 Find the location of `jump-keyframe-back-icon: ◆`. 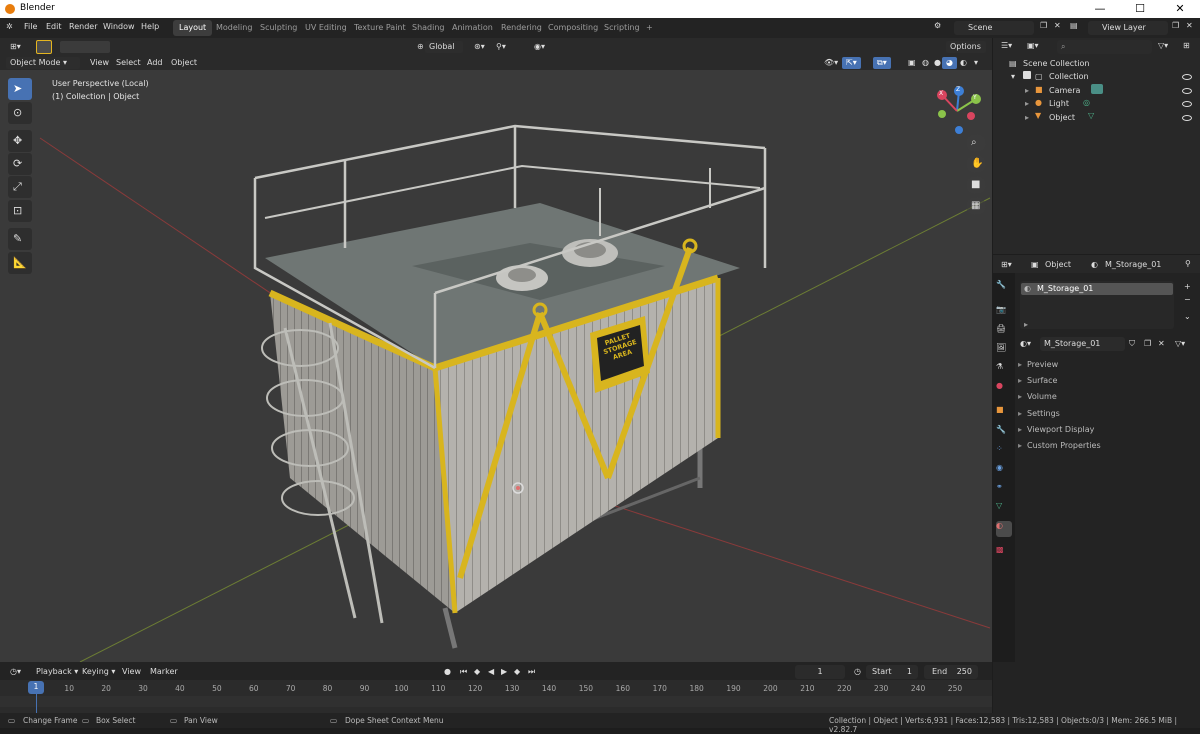

jump-keyframe-back-icon: ◆ is located at coordinates (477, 672).